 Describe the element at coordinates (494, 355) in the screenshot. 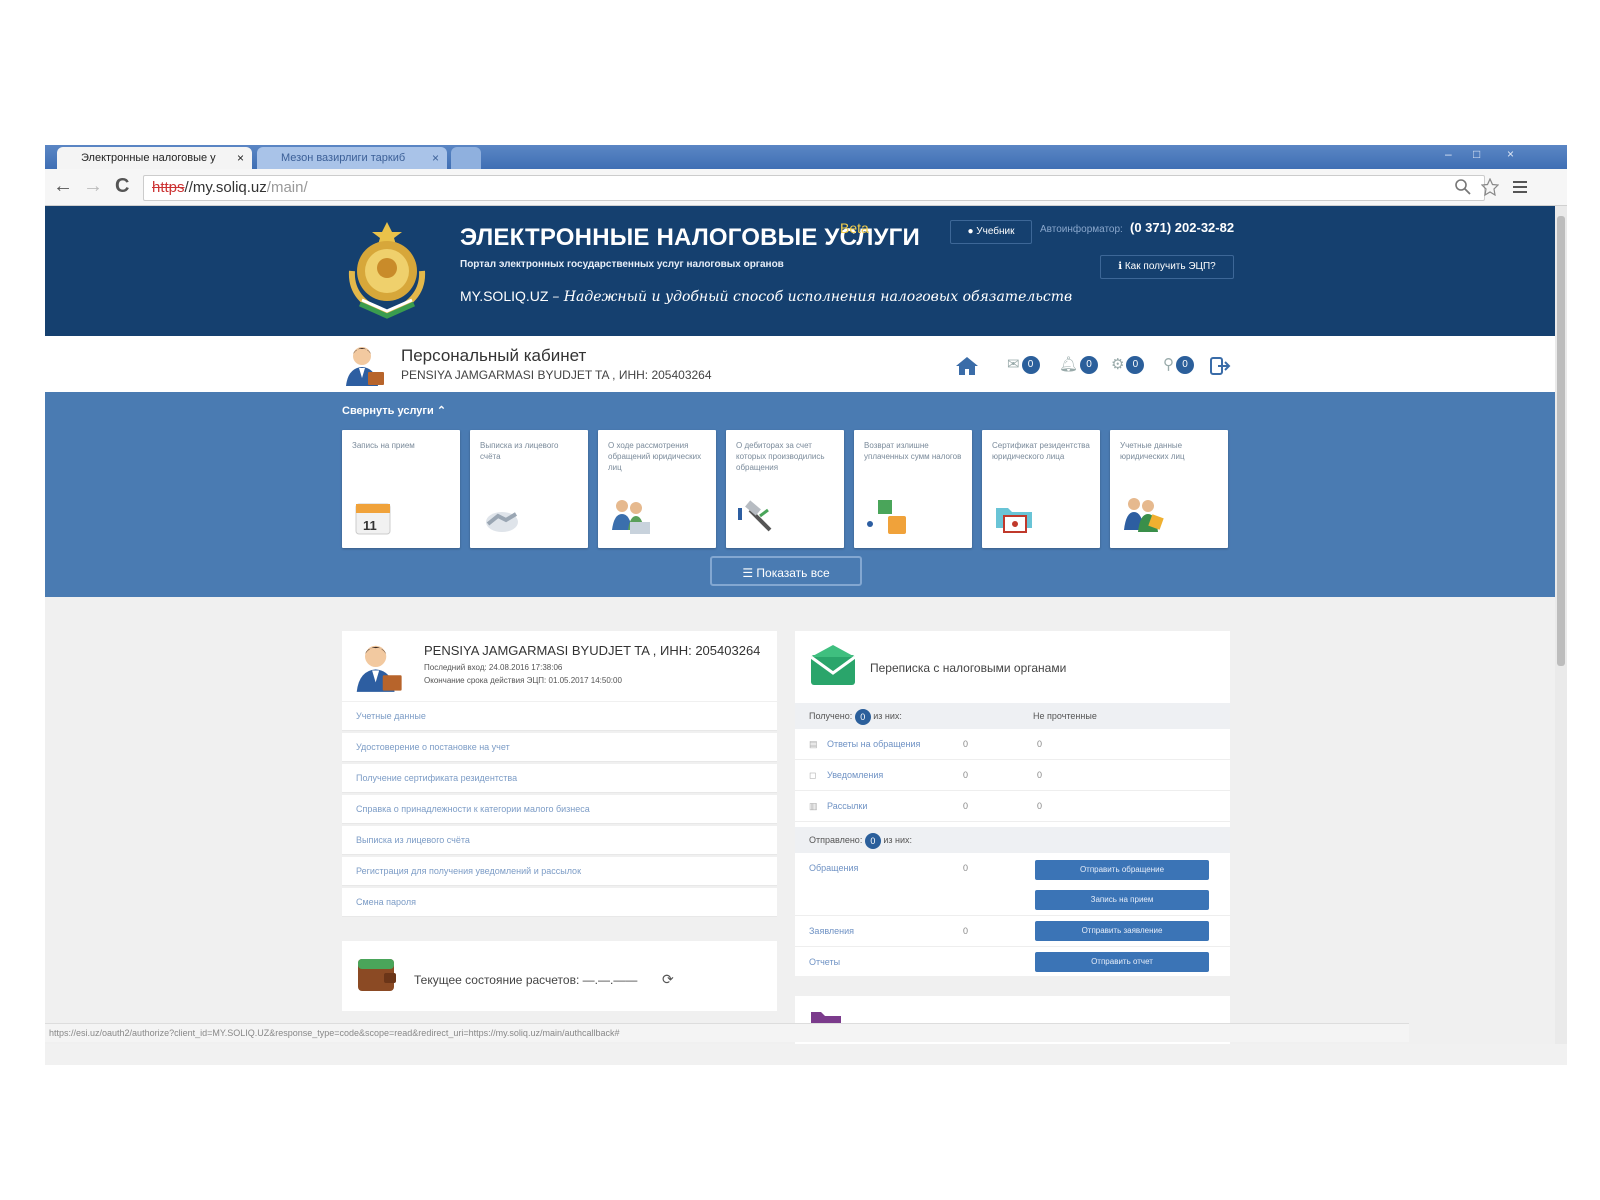

I see `cabinet-title: Персональный кабинет` at that location.